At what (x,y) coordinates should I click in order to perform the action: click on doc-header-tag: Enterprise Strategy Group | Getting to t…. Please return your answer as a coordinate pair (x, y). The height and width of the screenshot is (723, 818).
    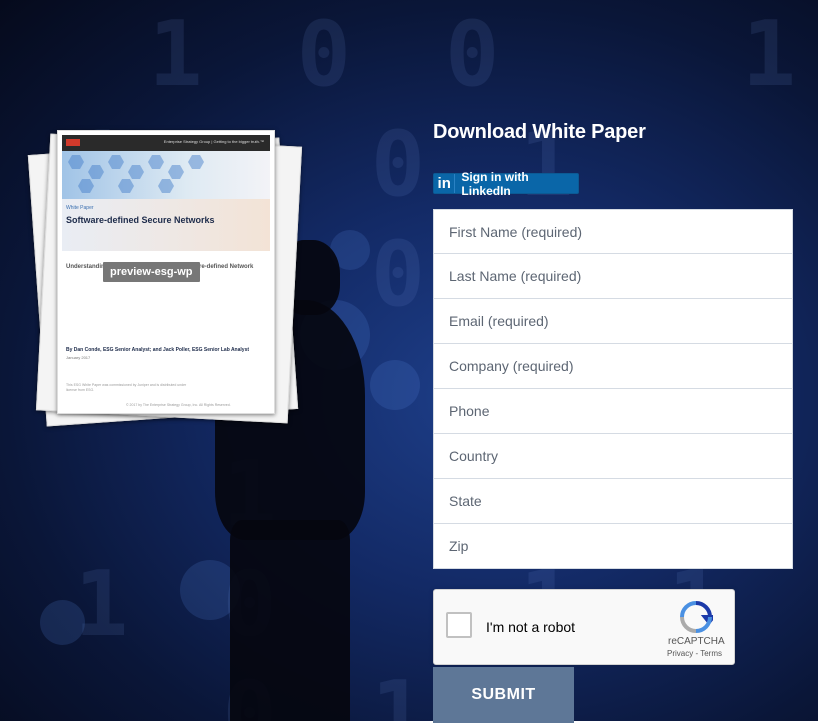
    Looking at the image, I should click on (213, 141).